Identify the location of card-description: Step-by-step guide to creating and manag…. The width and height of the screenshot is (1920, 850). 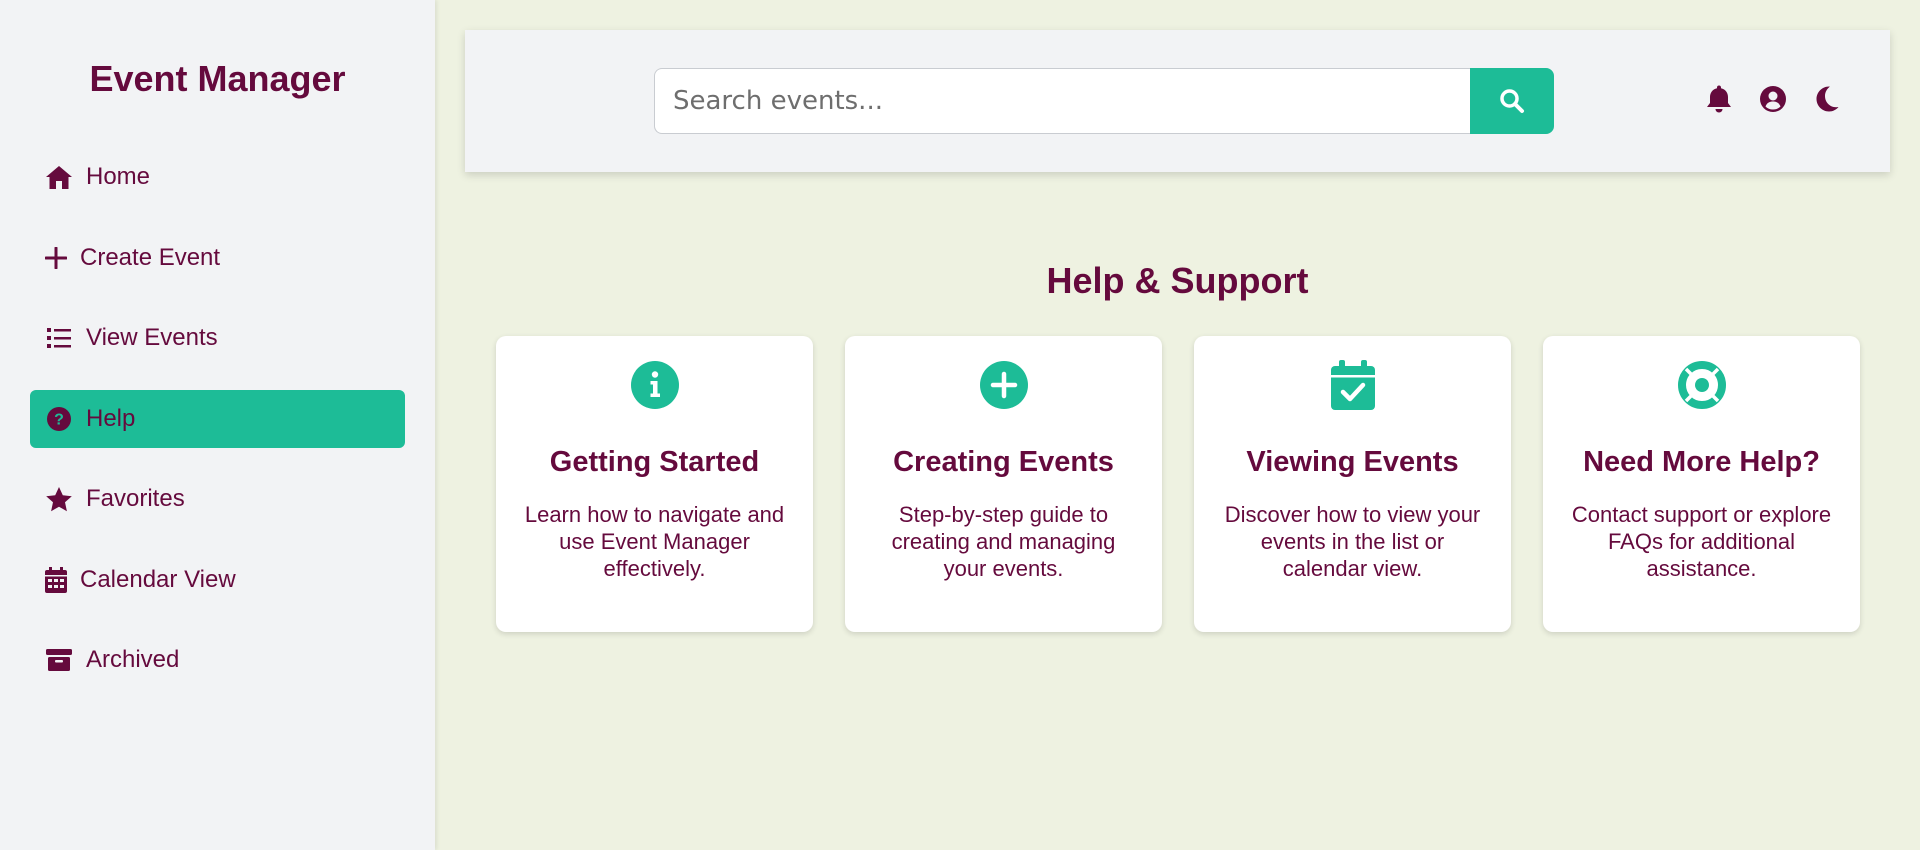
(1003, 541).